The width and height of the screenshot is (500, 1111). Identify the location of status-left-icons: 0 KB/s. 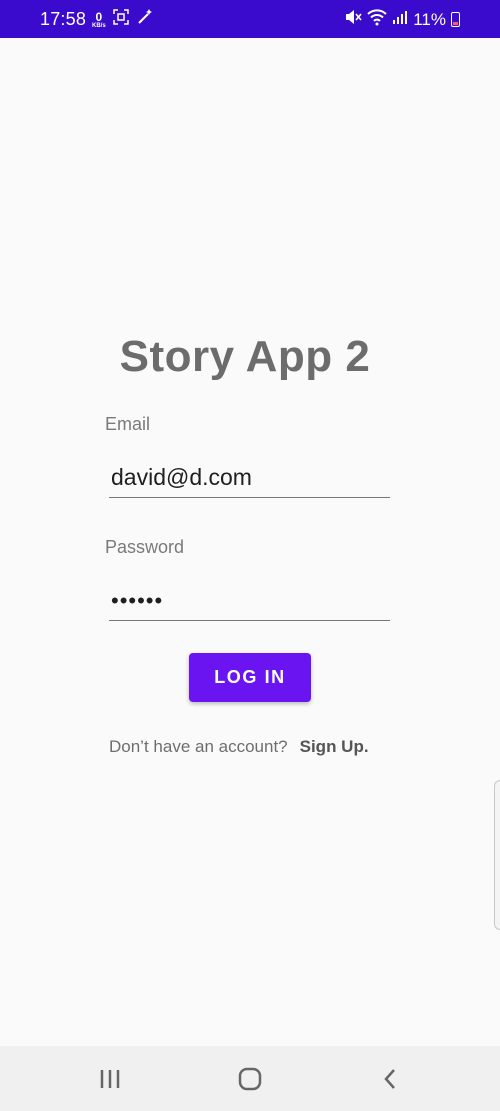
(123, 19).